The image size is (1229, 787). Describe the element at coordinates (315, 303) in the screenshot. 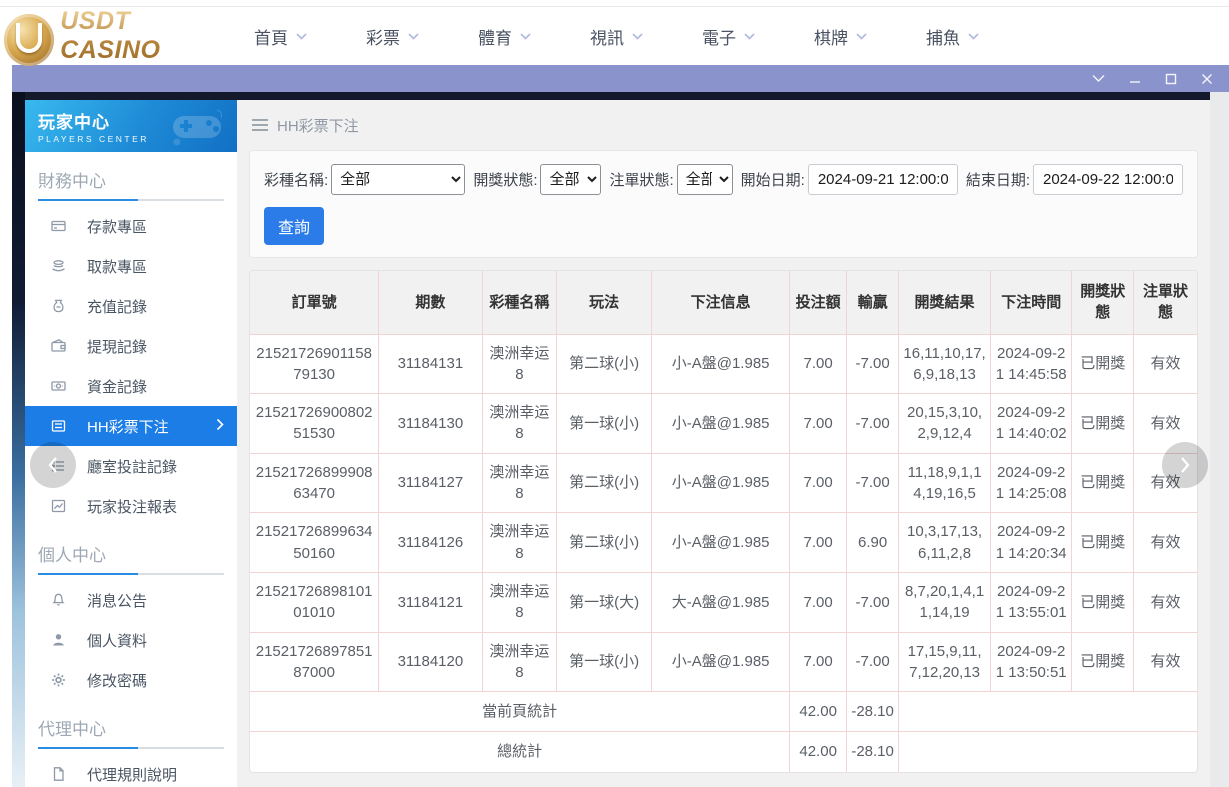

I see `column-header-order_no: 訂單號` at that location.